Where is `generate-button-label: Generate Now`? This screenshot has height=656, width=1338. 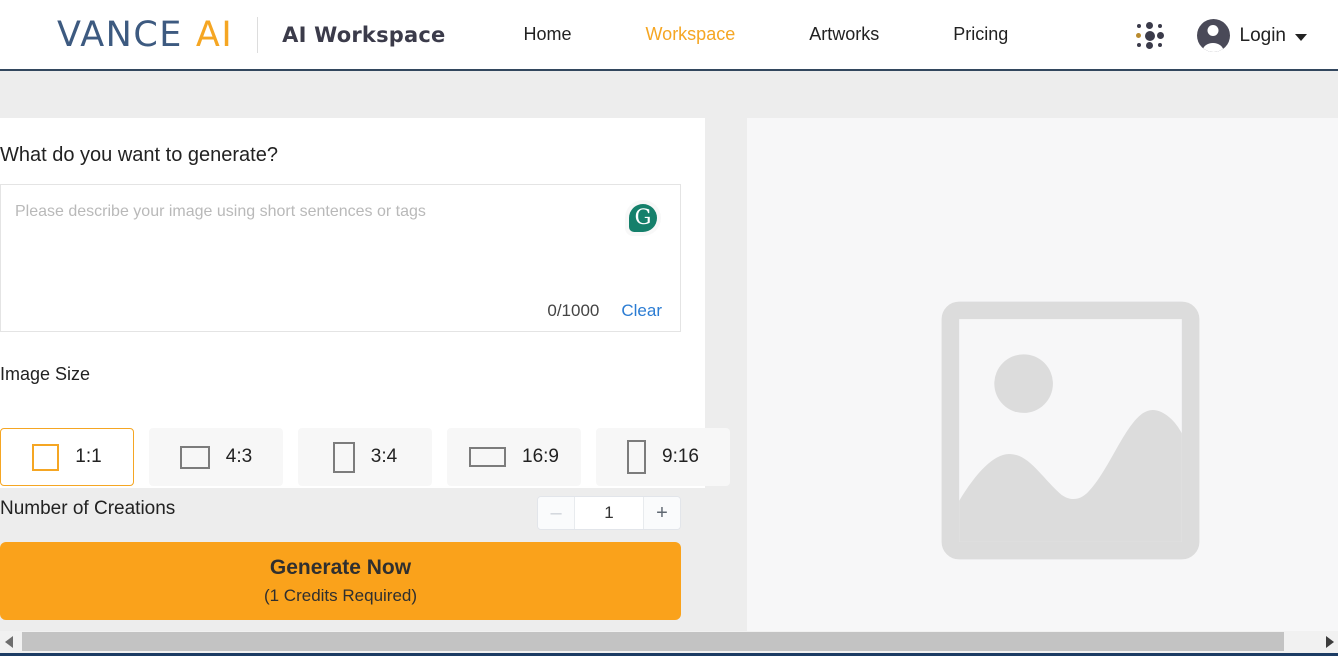 generate-button-label: Generate Now is located at coordinates (340, 567).